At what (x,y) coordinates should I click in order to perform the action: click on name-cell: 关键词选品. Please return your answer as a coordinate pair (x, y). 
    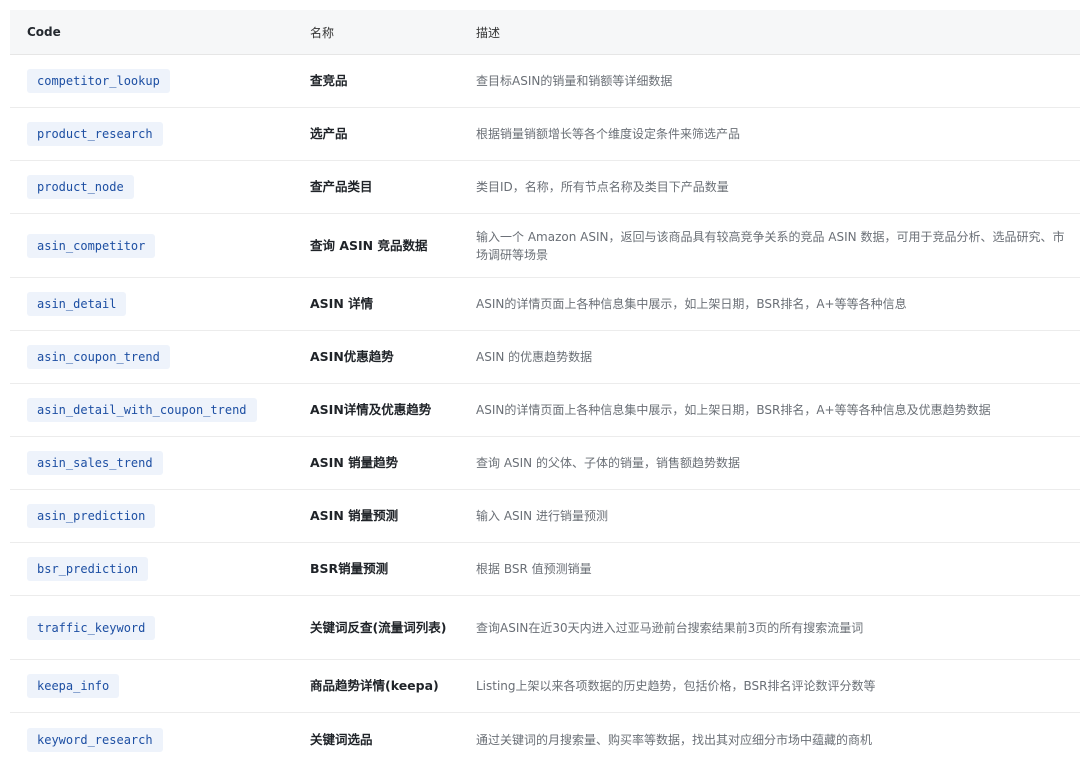
    Looking at the image, I should click on (341, 739).